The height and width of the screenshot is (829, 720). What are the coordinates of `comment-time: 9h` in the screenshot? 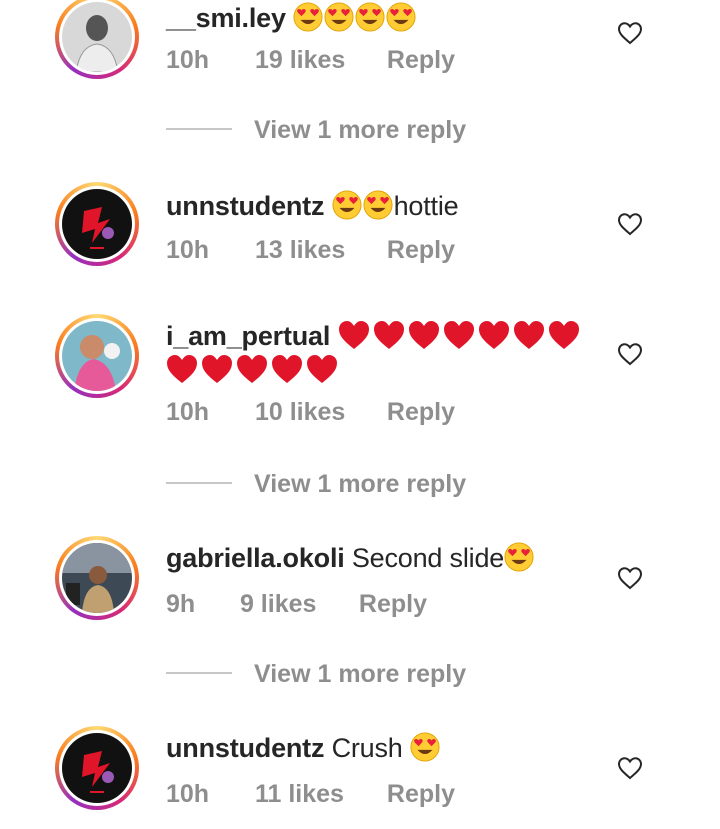 It's located at (181, 604).